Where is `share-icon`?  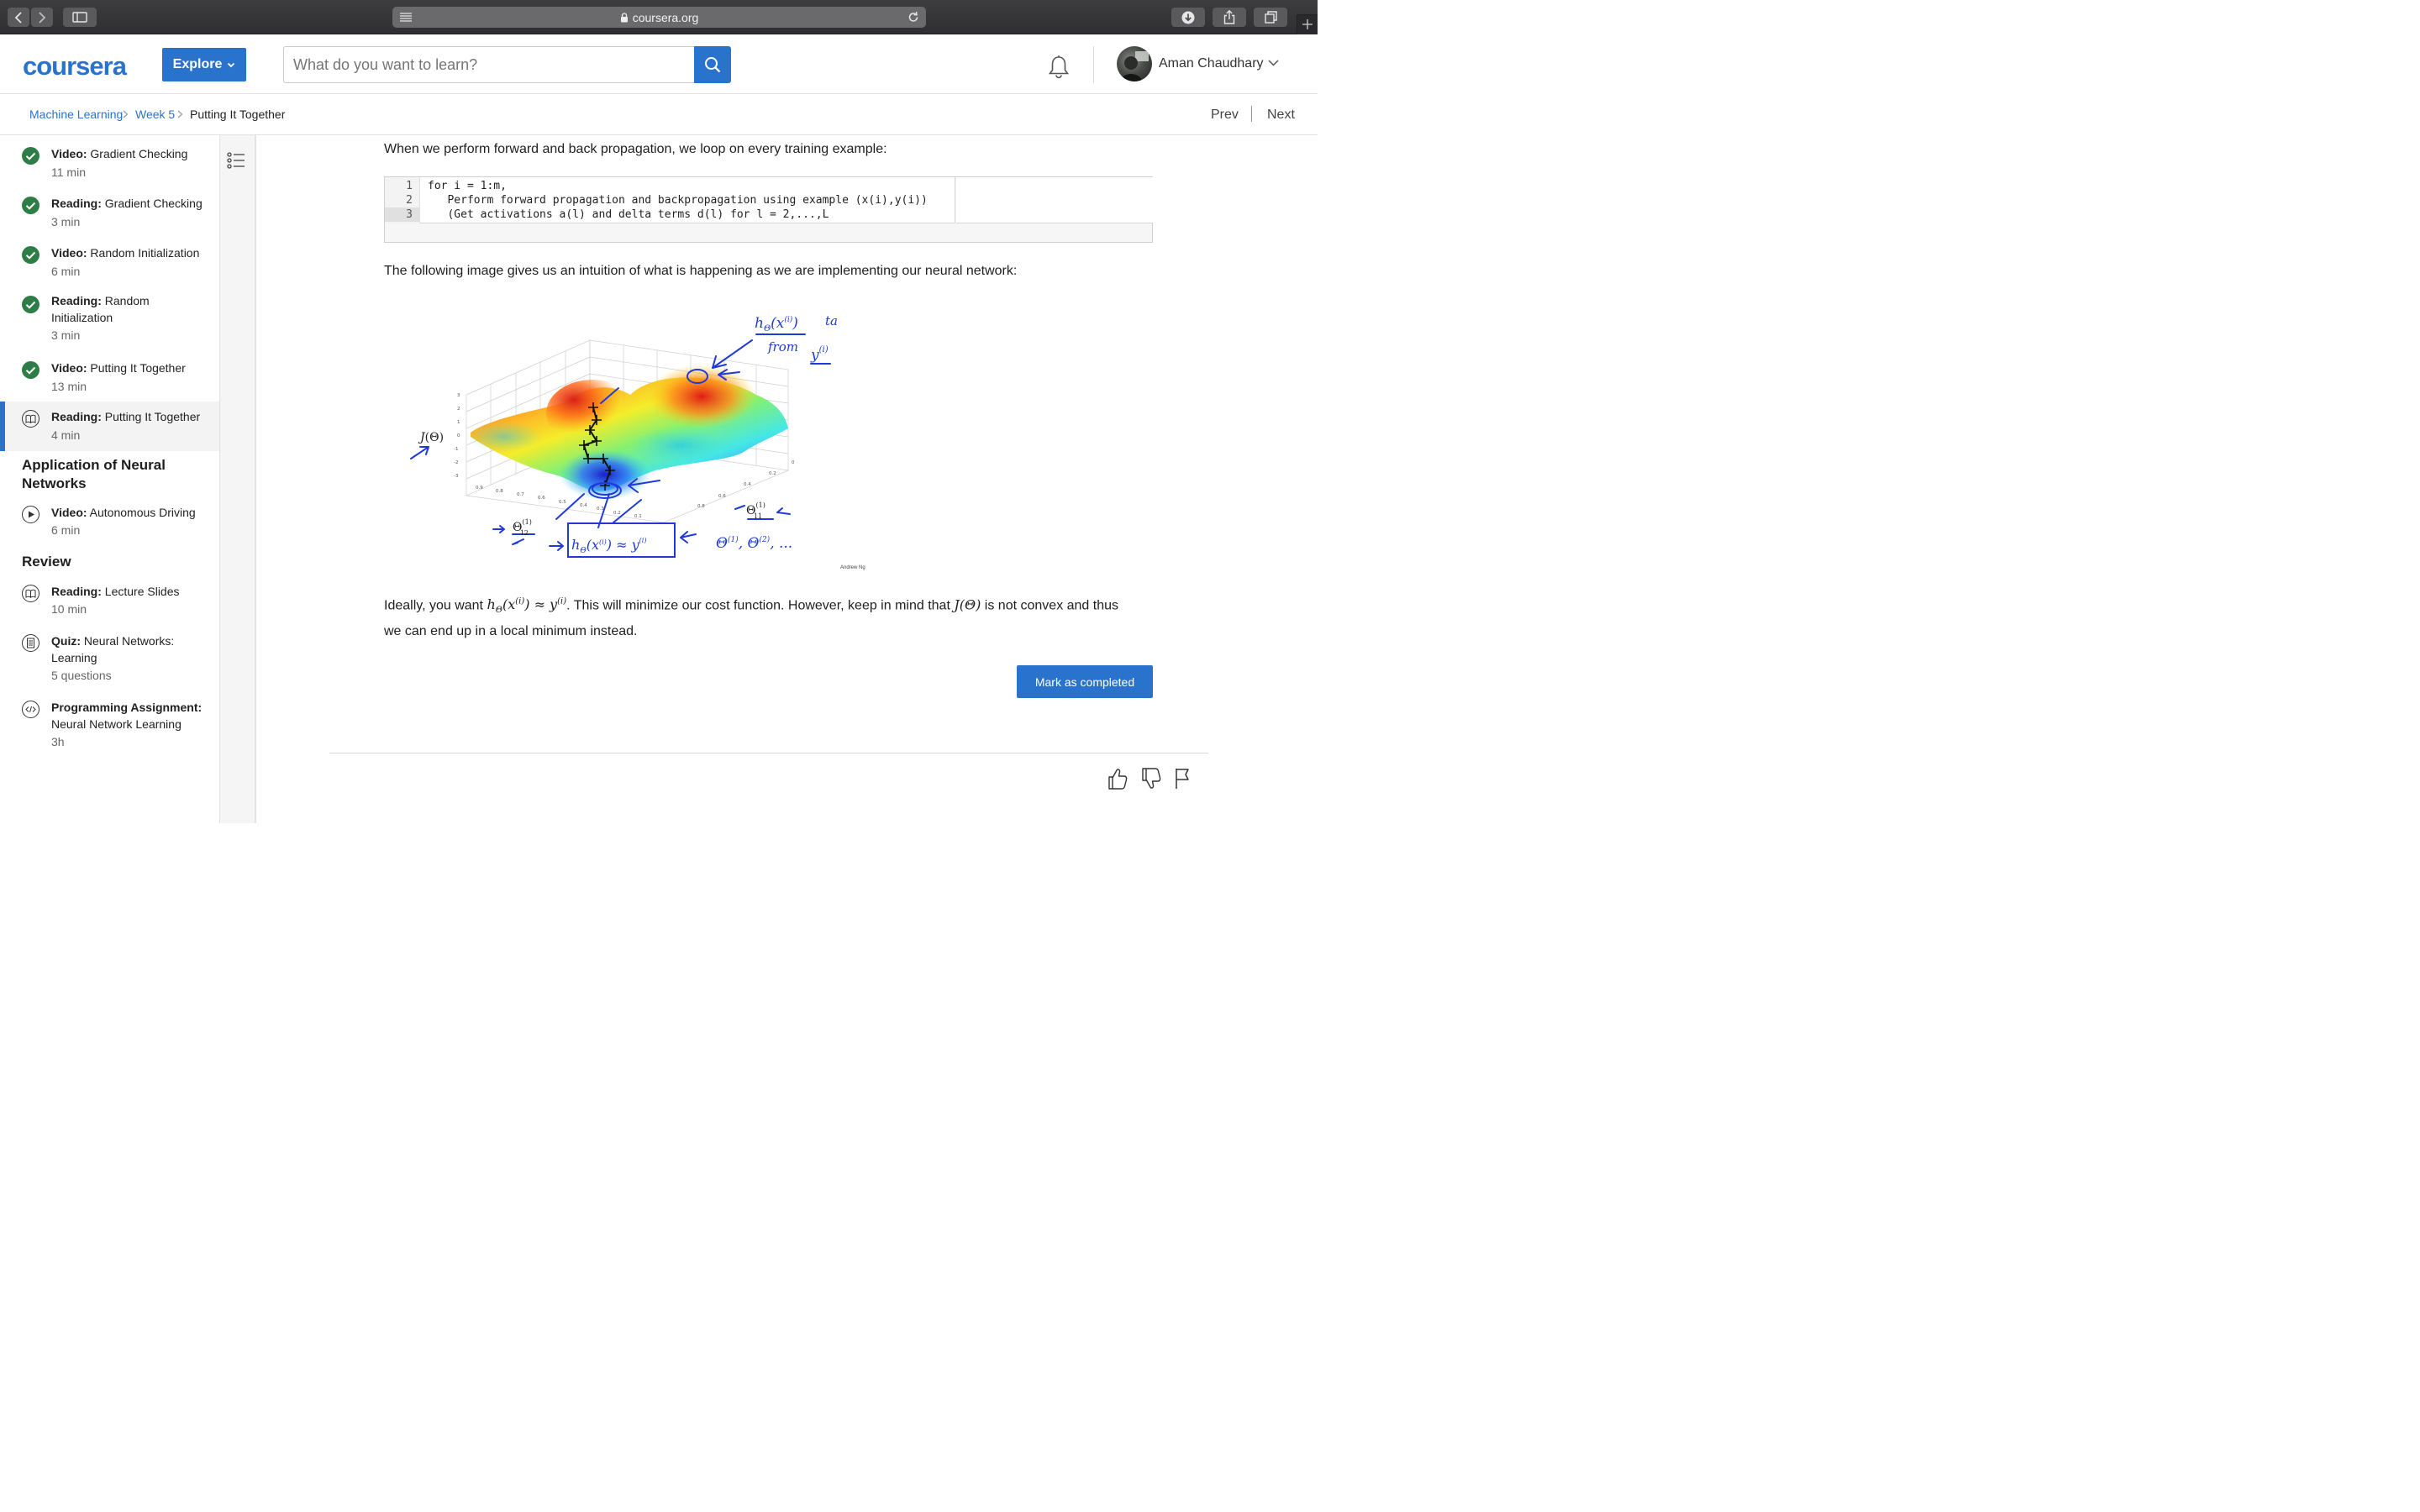 share-icon is located at coordinates (1229, 17).